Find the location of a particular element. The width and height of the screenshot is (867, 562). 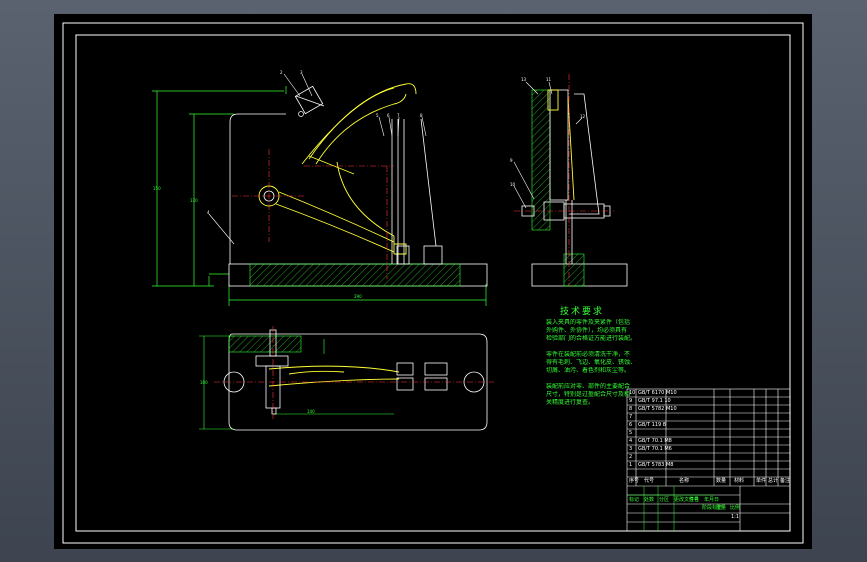

title-block-row-number: 2 is located at coordinates (631, 457).